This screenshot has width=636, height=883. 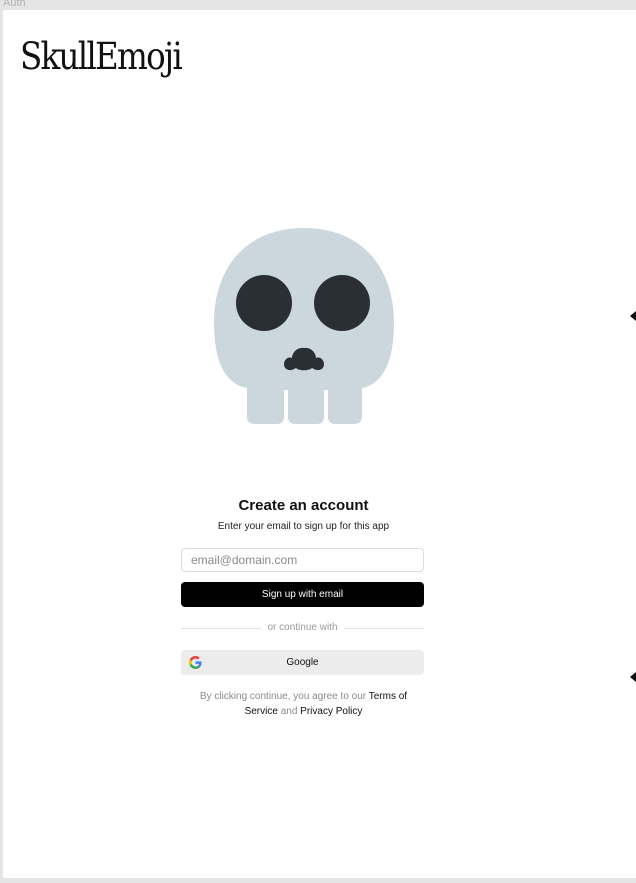 What do you see at coordinates (633, 677) in the screenshot?
I see `connector-arrow-bottom` at bounding box center [633, 677].